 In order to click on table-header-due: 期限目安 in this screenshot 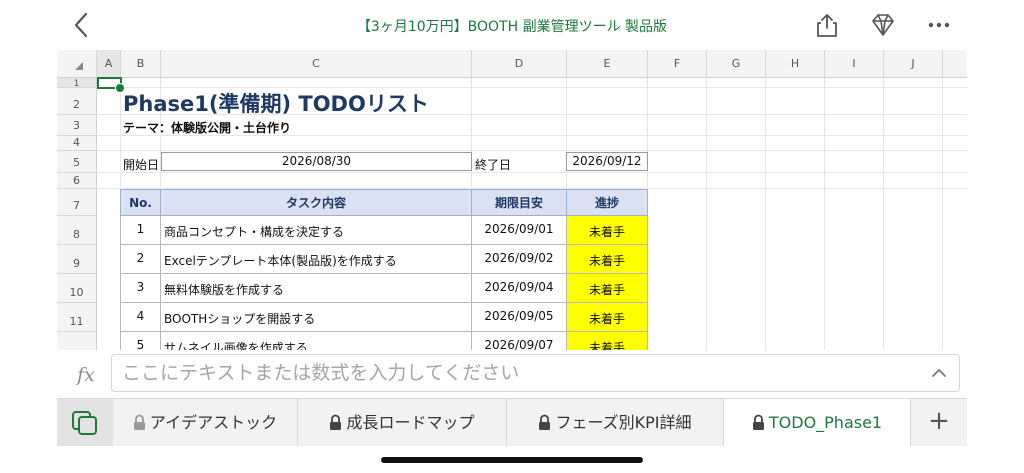, I will do `click(519, 202)`.